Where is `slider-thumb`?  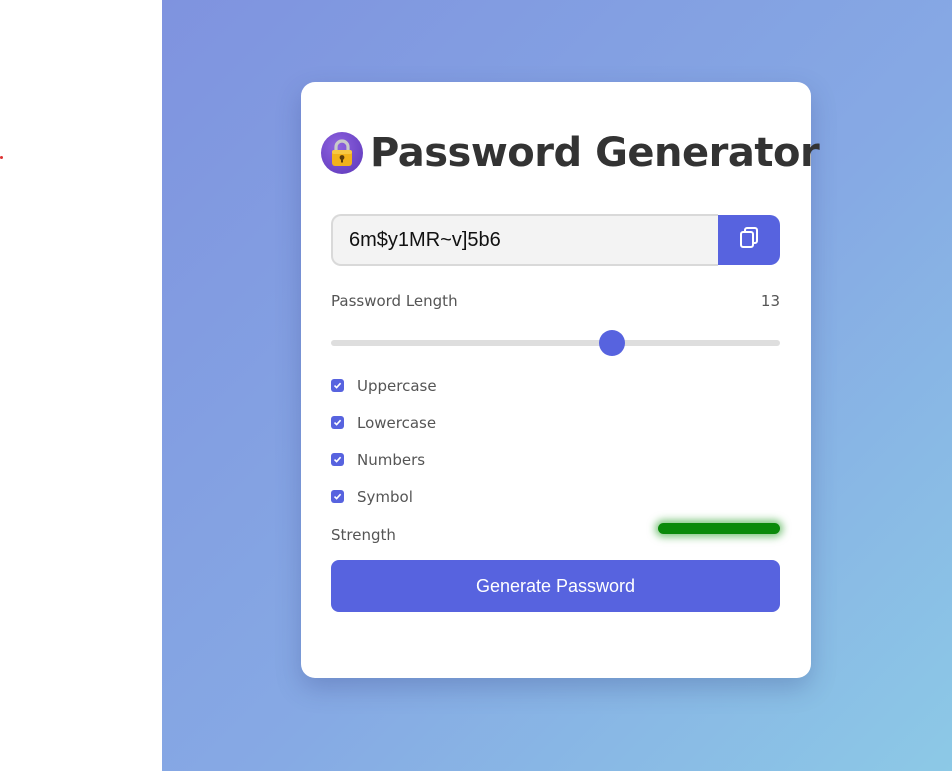
slider-thumb is located at coordinates (611, 343).